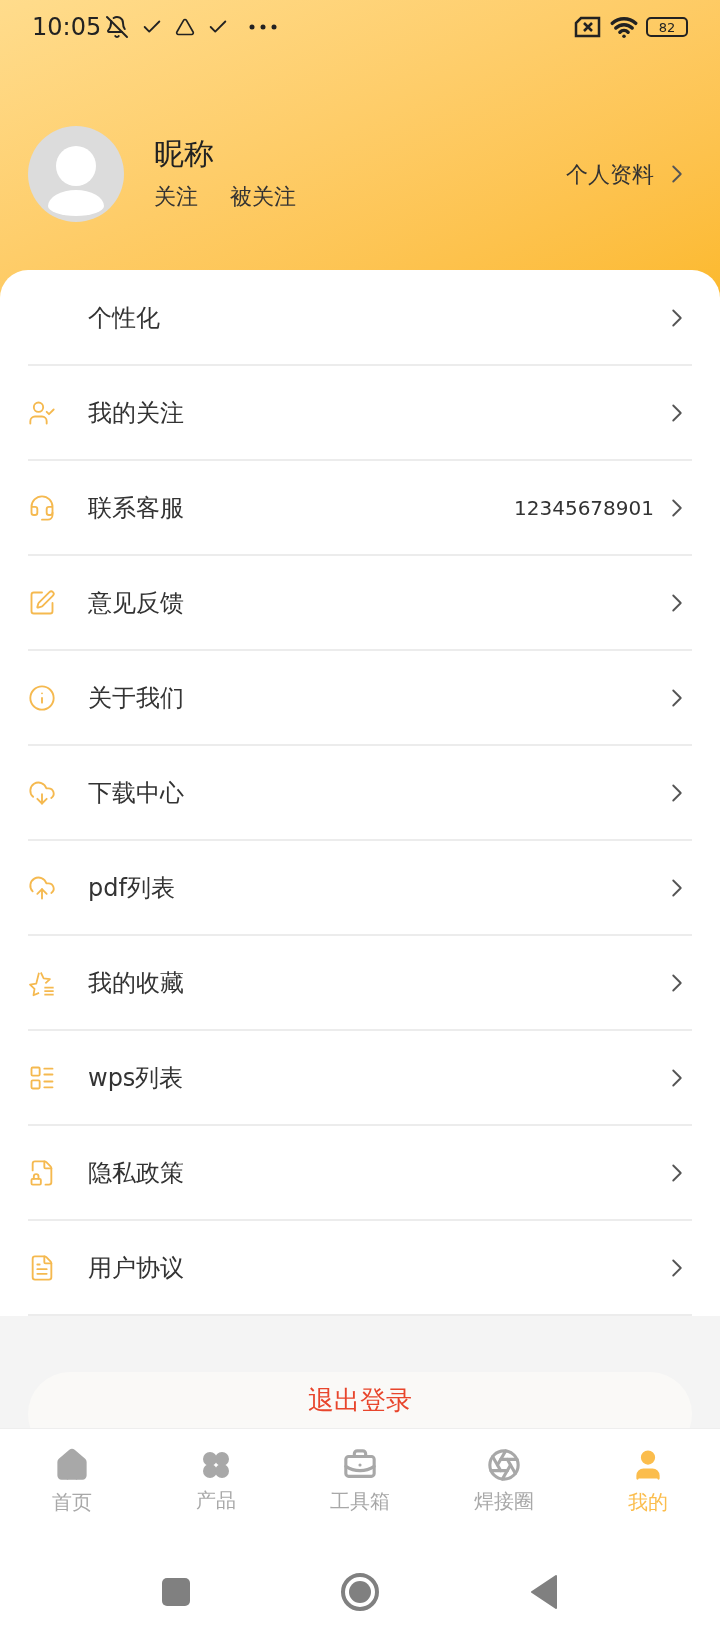 The image size is (720, 1650). What do you see at coordinates (360, 1592) in the screenshot?
I see `home-button` at bounding box center [360, 1592].